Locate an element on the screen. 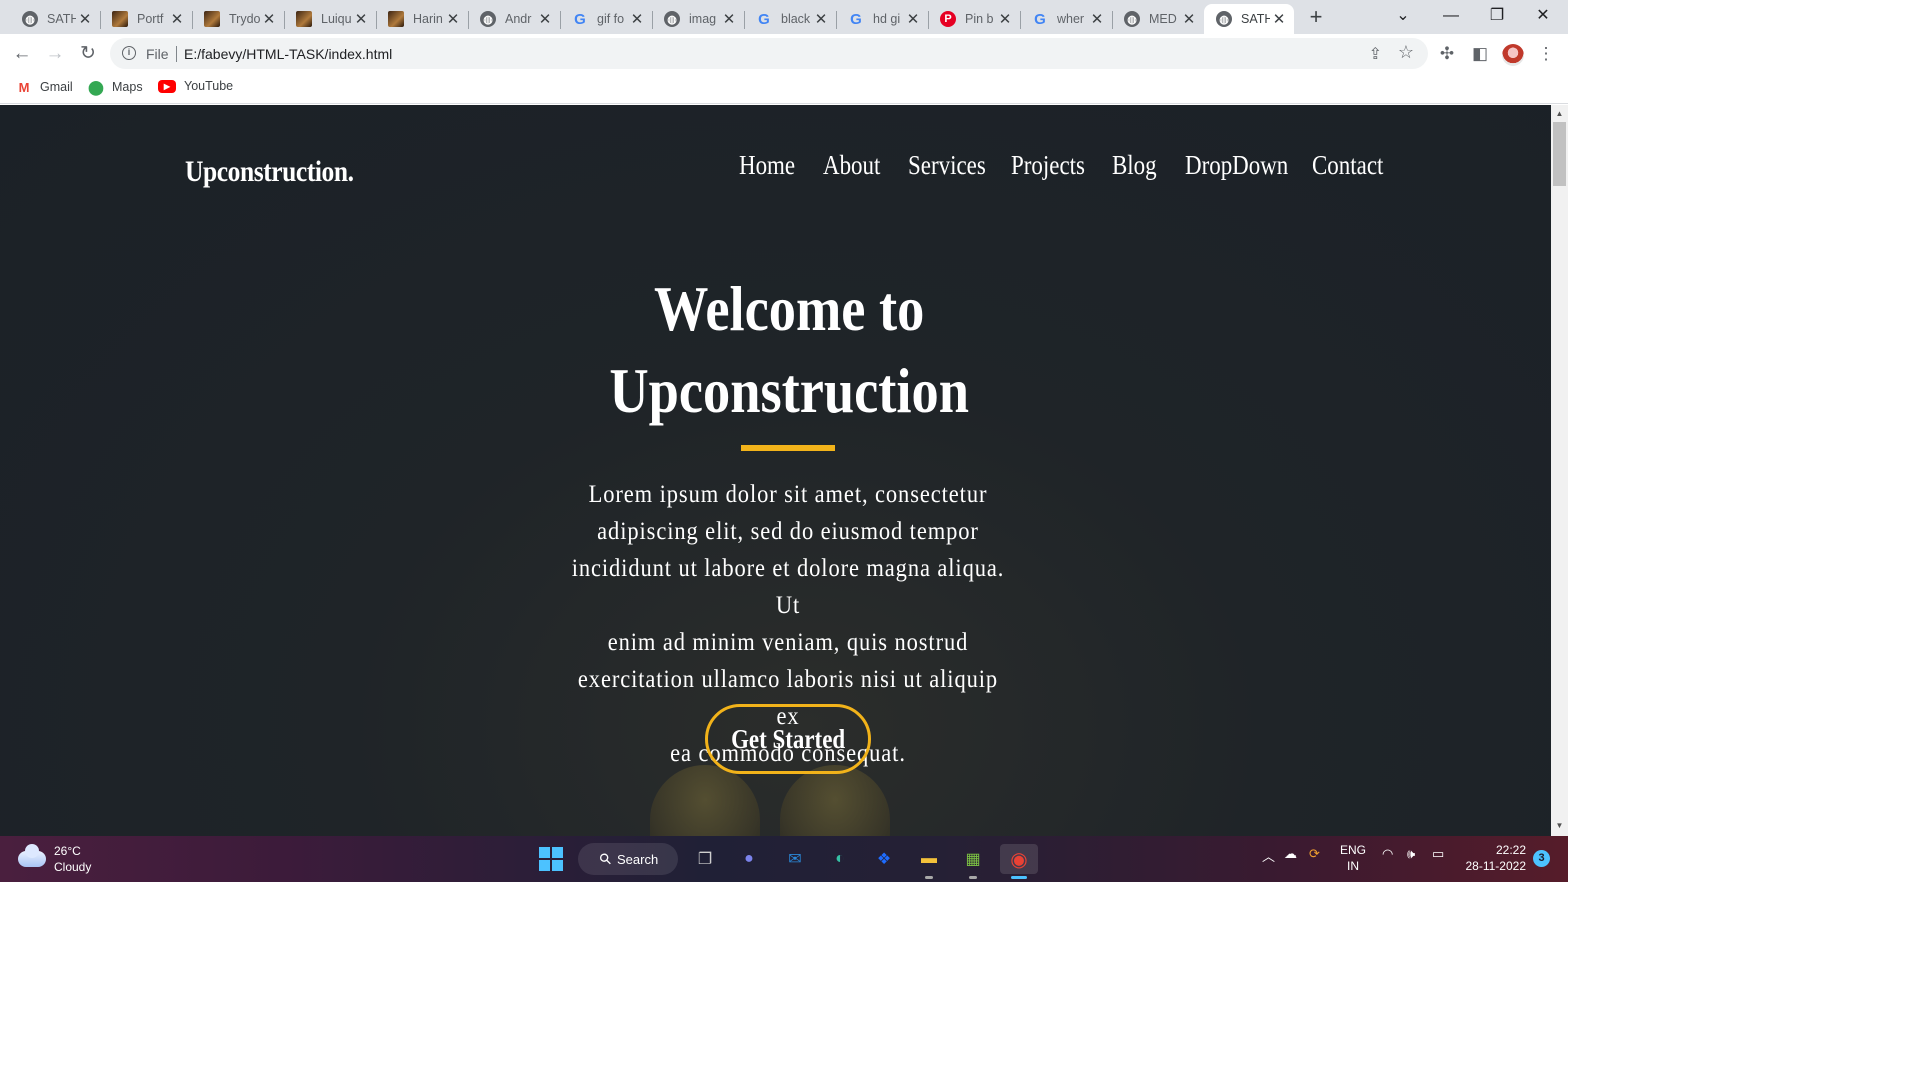 The image size is (1920, 1080). weather-widget: 26°C Cloudy is located at coordinates (54, 859).